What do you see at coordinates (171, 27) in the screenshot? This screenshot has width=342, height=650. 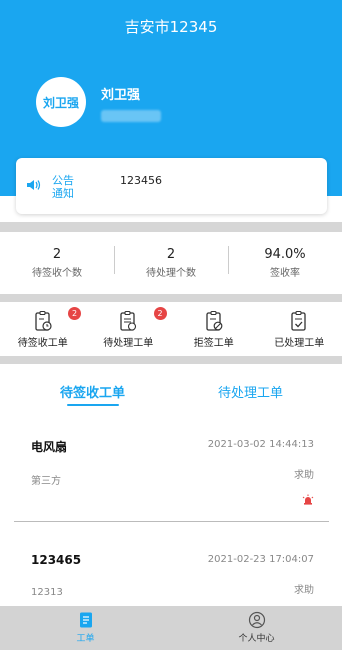 I see `app-title: 吉安市12345` at bounding box center [171, 27].